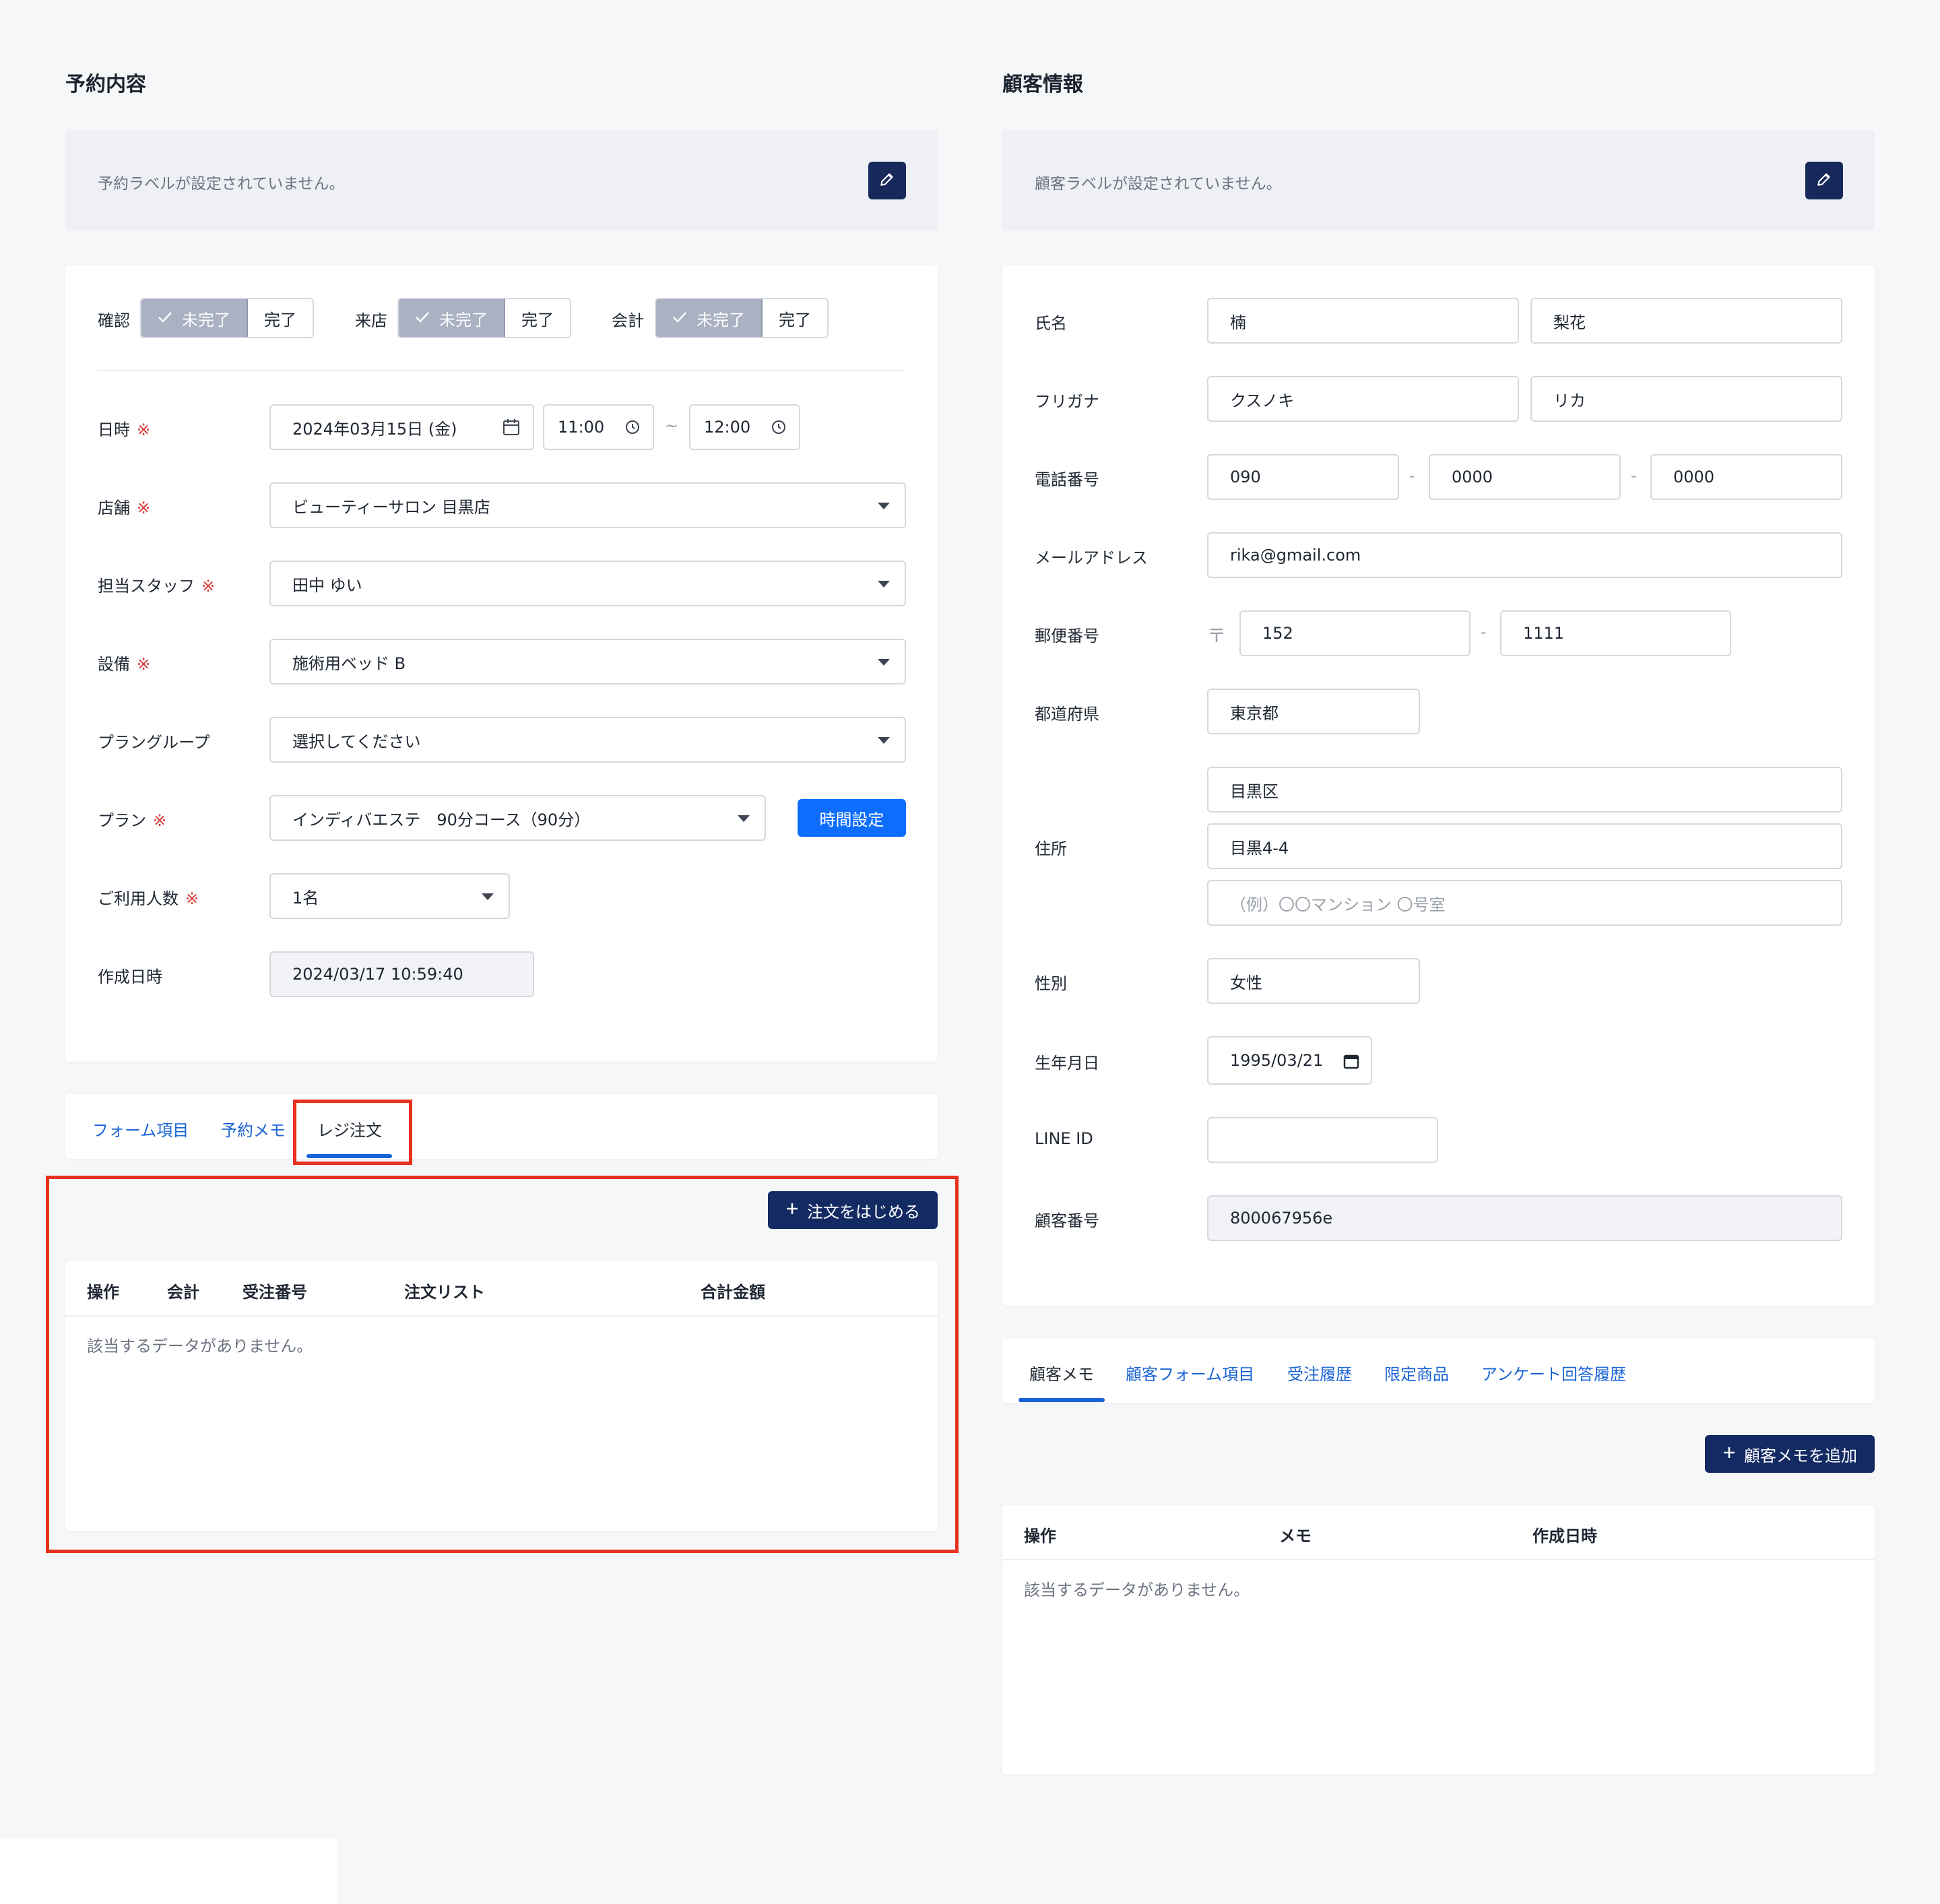  What do you see at coordinates (672, 426) in the screenshot?
I see `time-range-tilde: ~` at bounding box center [672, 426].